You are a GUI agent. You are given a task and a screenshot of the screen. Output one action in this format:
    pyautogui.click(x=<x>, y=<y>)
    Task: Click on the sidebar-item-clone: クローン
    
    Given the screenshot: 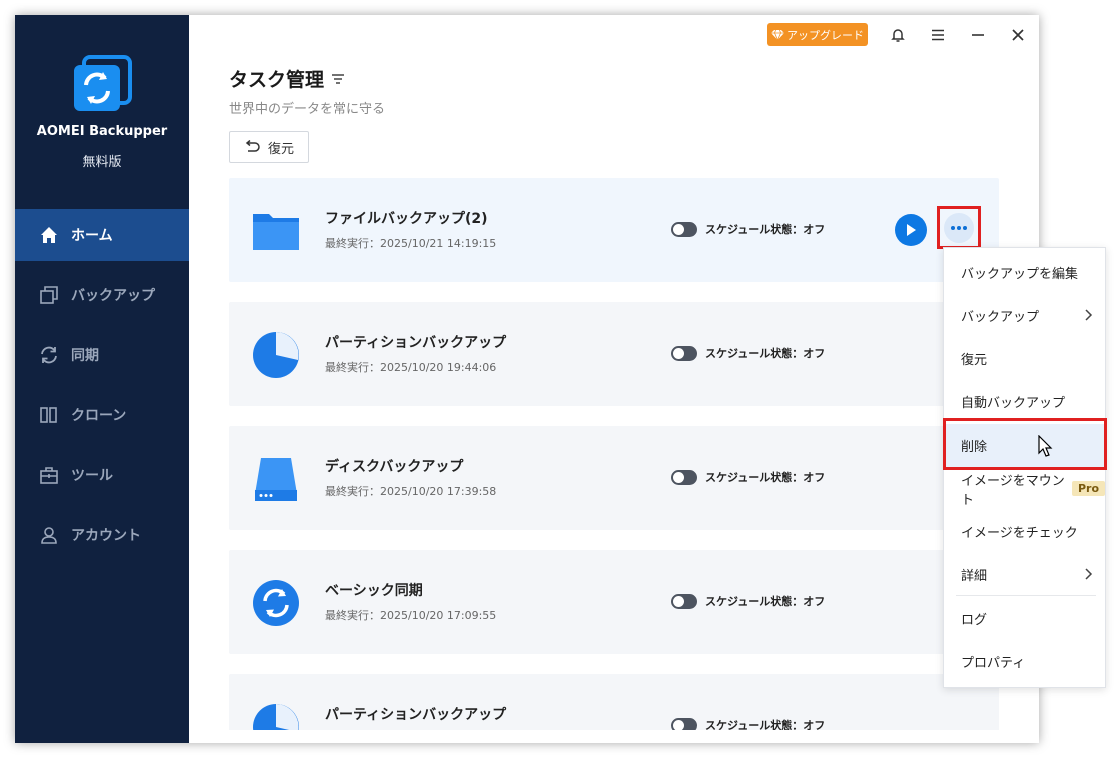 What is the action you would take?
    pyautogui.click(x=102, y=415)
    